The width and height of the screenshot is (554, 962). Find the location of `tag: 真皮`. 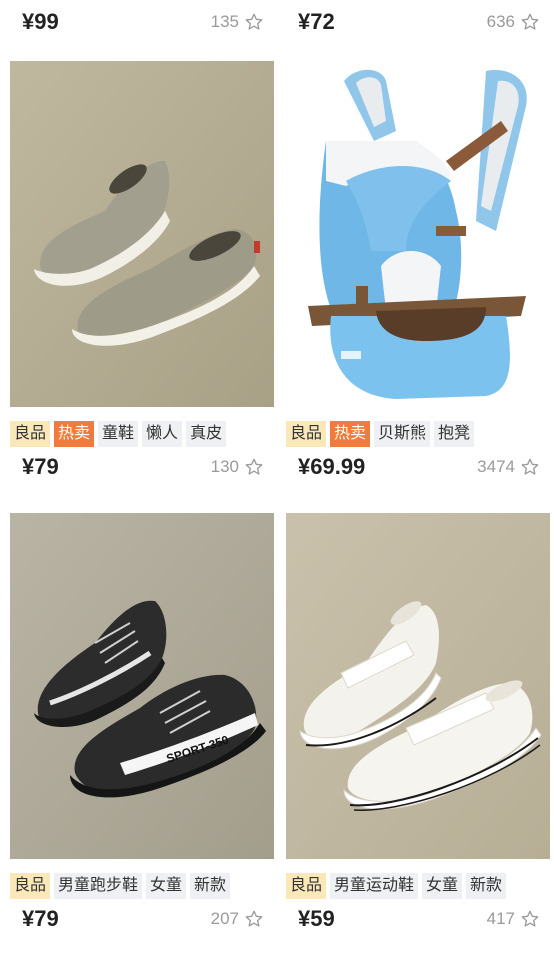

tag: 真皮 is located at coordinates (206, 434).